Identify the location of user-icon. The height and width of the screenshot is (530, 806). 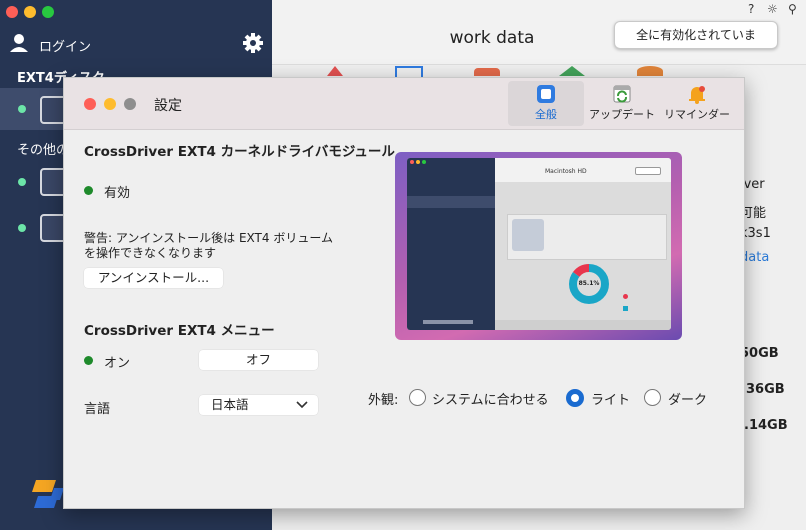
(19, 43).